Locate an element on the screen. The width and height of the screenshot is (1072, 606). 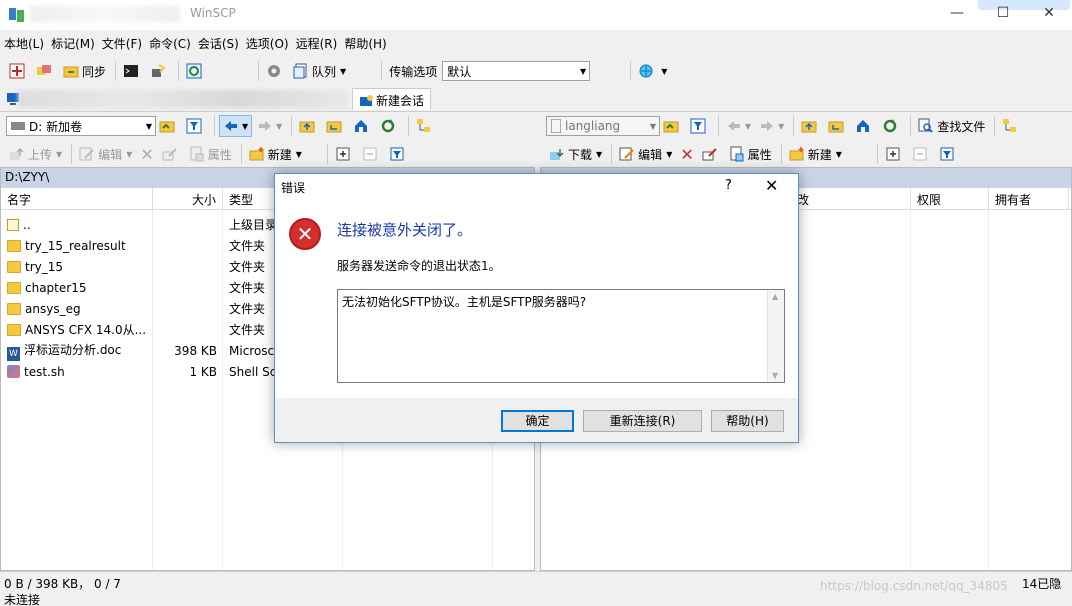
upload-button: 上传 ▼ is located at coordinates (35, 154).